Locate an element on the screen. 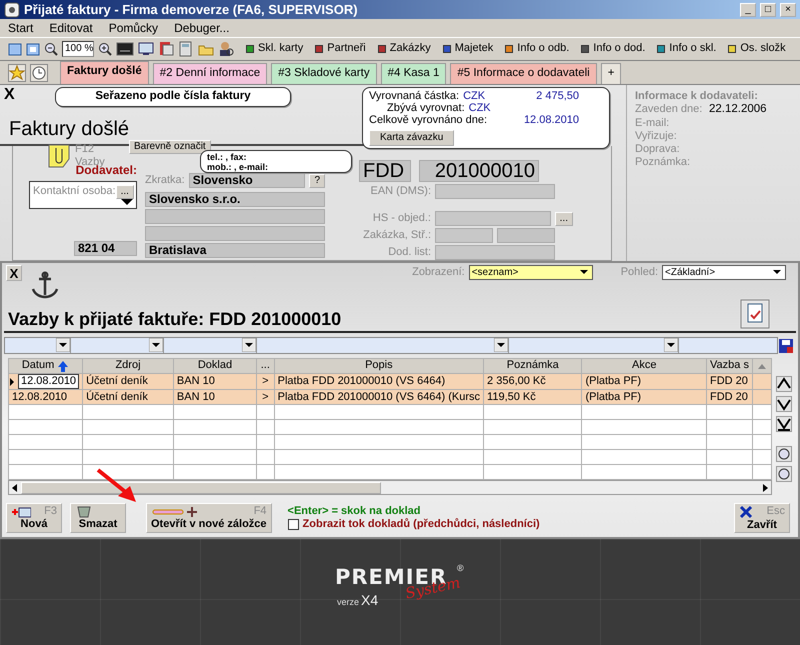  toolbar-link: Info o odb. is located at coordinates (537, 49).